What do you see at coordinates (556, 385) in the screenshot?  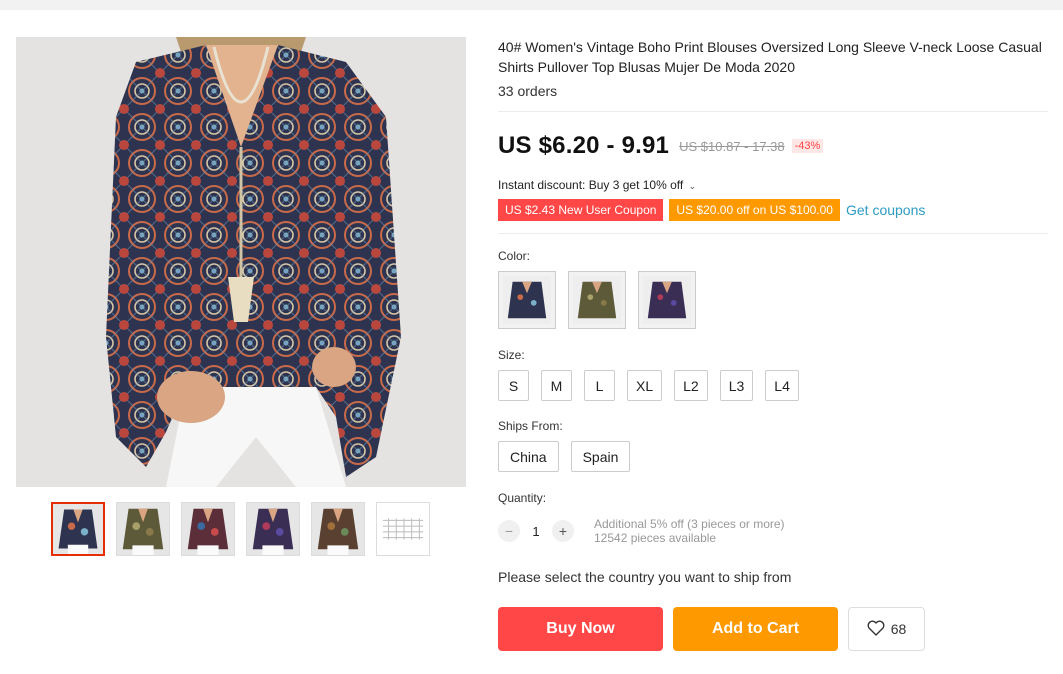 I see `size-option-m: M` at bounding box center [556, 385].